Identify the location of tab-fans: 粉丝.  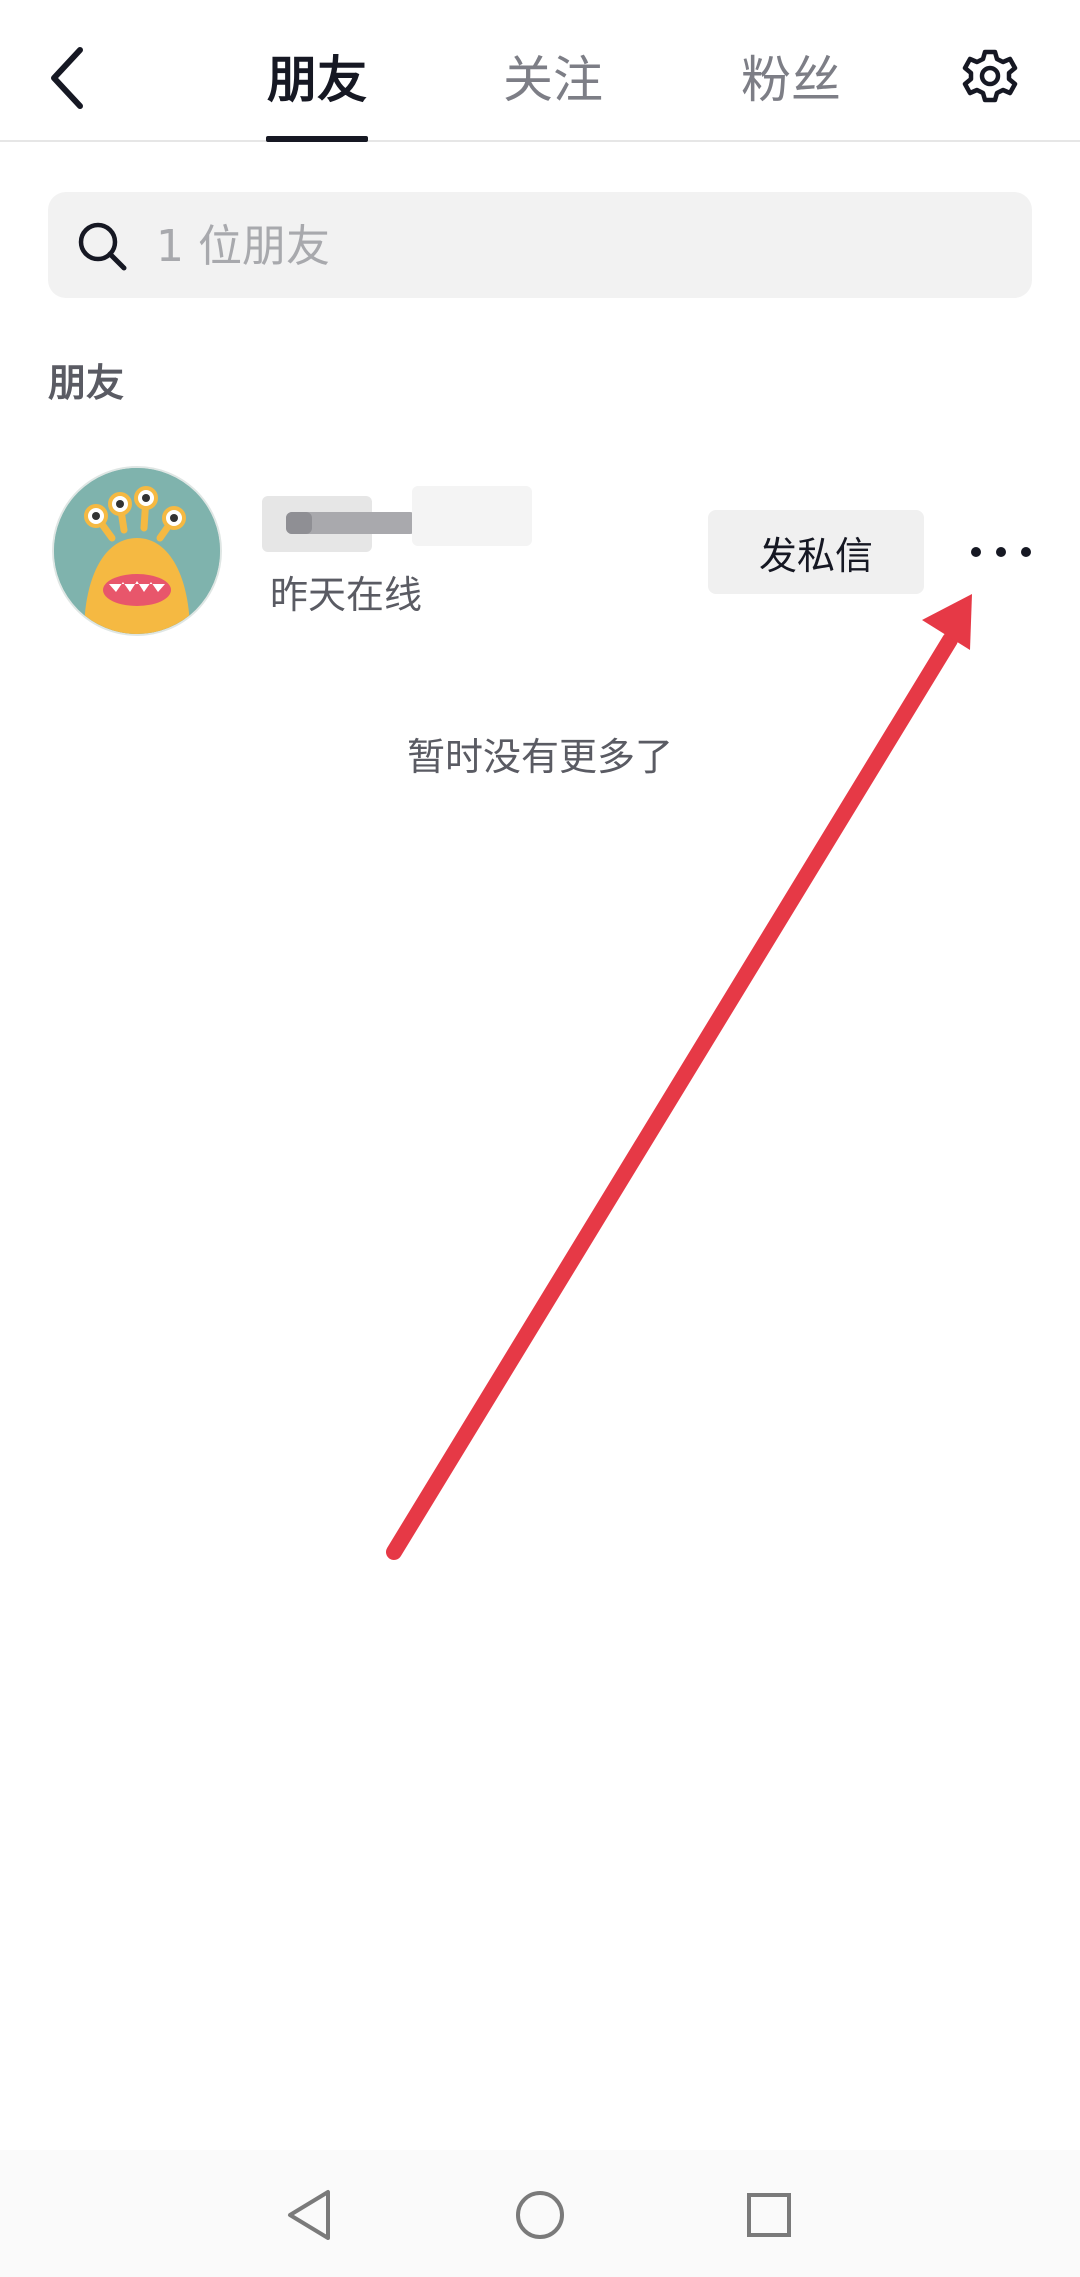
(791, 80).